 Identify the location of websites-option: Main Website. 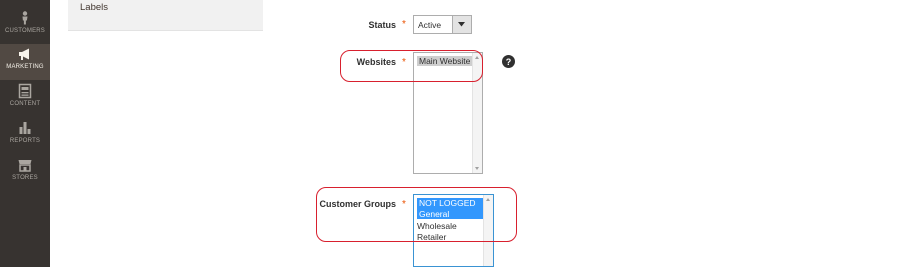
(445, 61).